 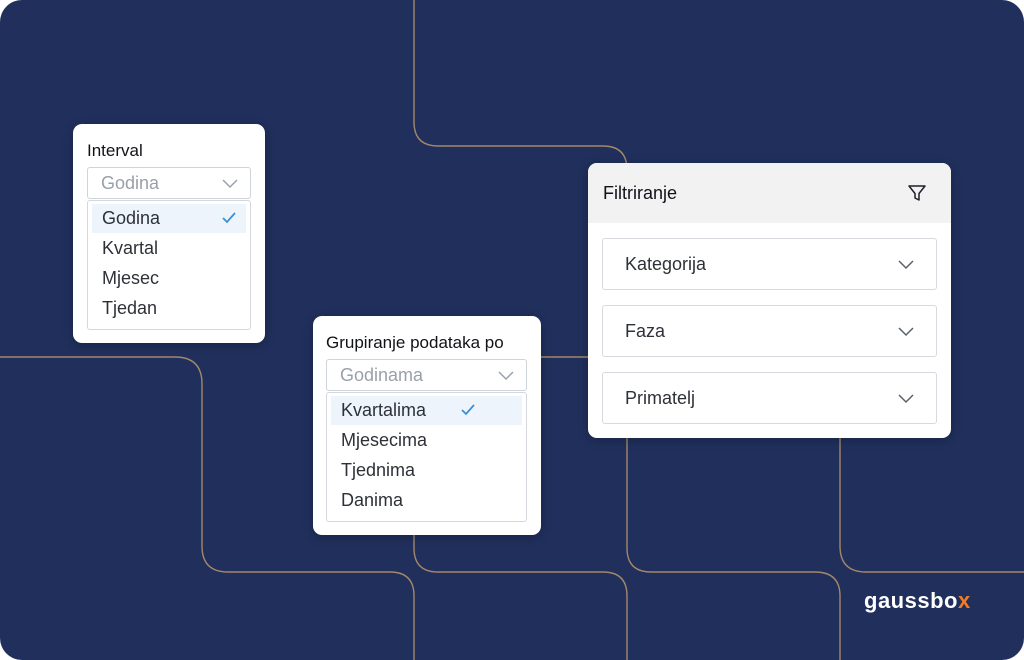 I want to click on filter-field-label: Kategorija, so click(x=666, y=264).